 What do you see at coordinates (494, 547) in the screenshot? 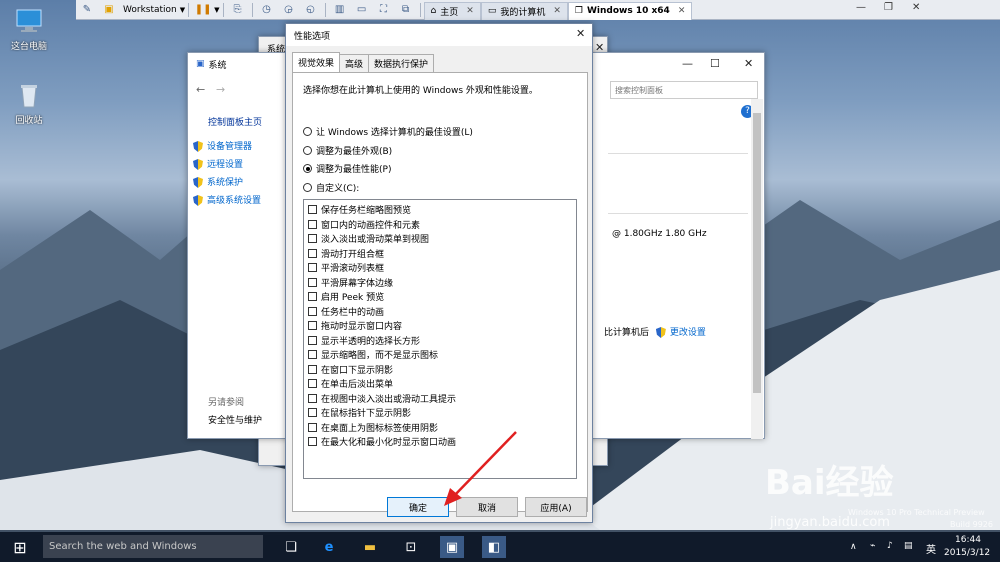
I see `system-taskbar-icon: ◧` at bounding box center [494, 547].